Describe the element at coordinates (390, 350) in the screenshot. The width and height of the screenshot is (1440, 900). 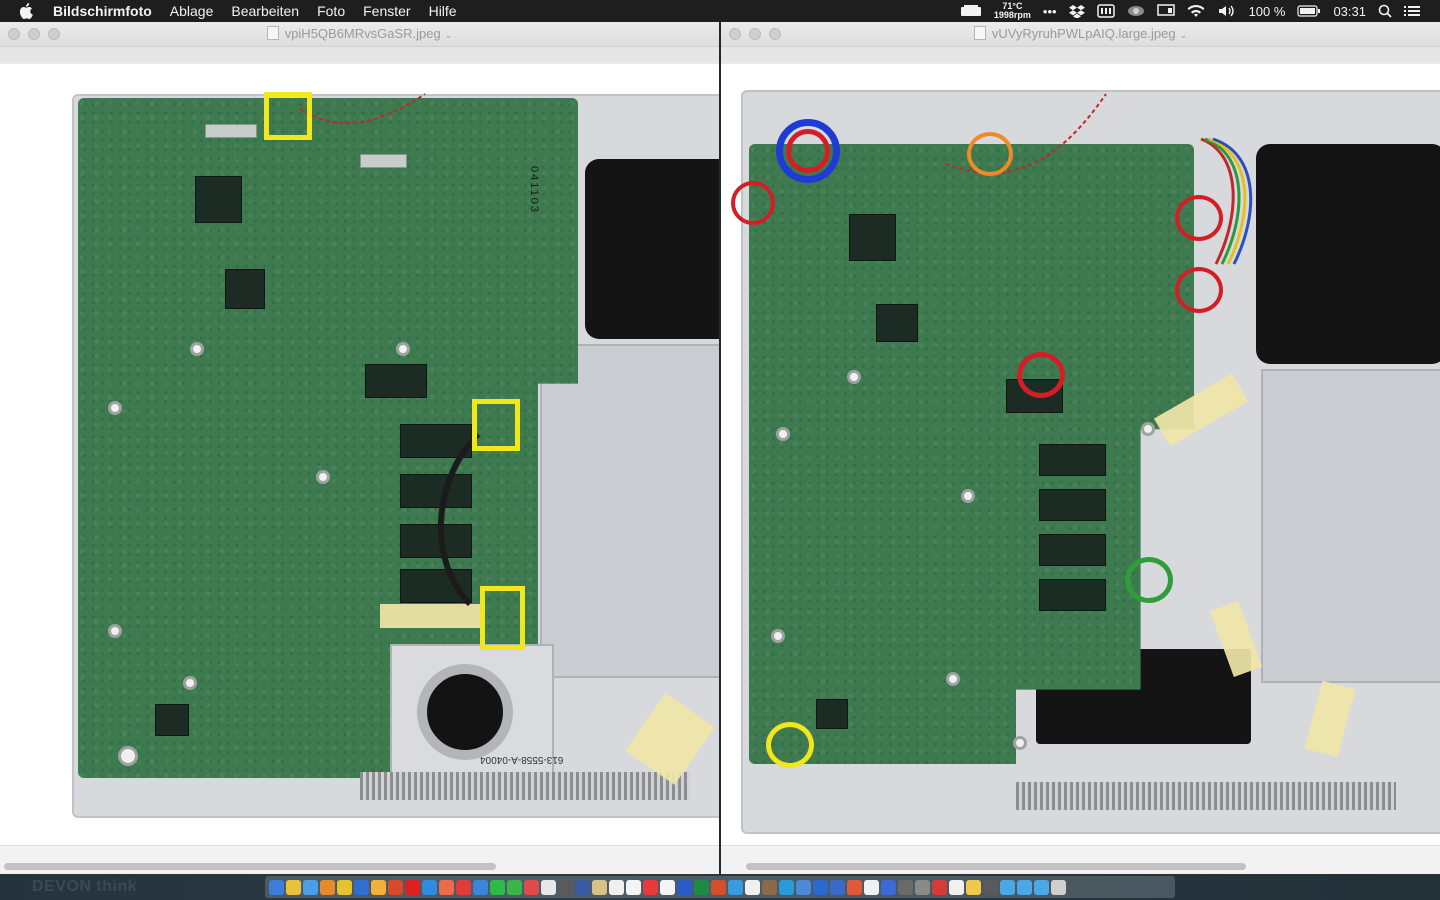
I see `cable-overlay` at that location.